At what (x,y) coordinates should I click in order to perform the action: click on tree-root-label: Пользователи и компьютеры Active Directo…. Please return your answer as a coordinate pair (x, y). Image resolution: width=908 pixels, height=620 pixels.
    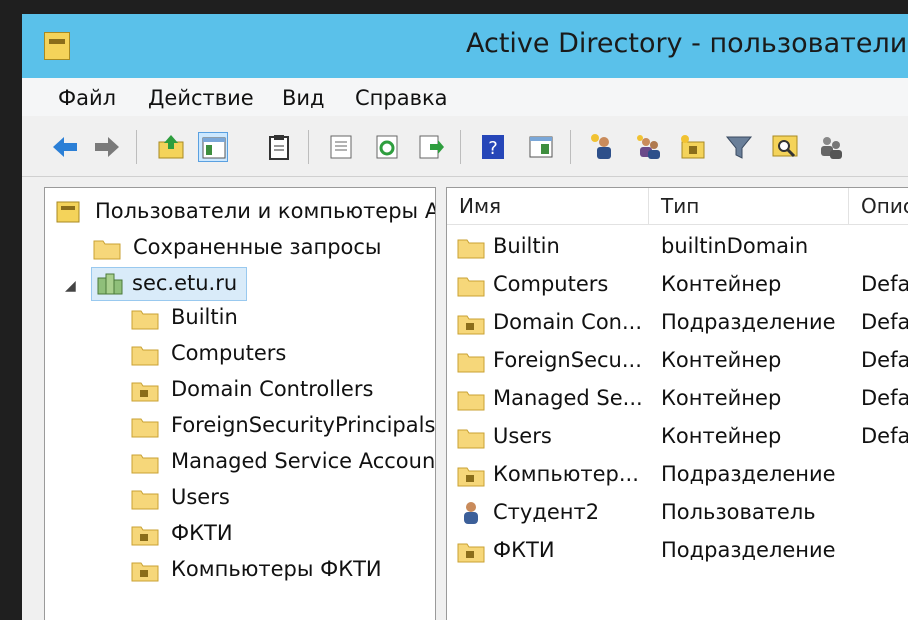
    Looking at the image, I should click on (265, 211).